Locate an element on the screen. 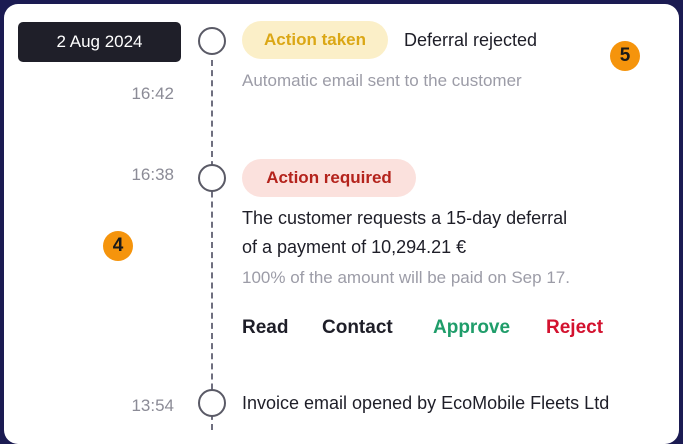 Image resolution: width=683 pixels, height=444 pixels. event-time: 16:38 is located at coordinates (152, 174).